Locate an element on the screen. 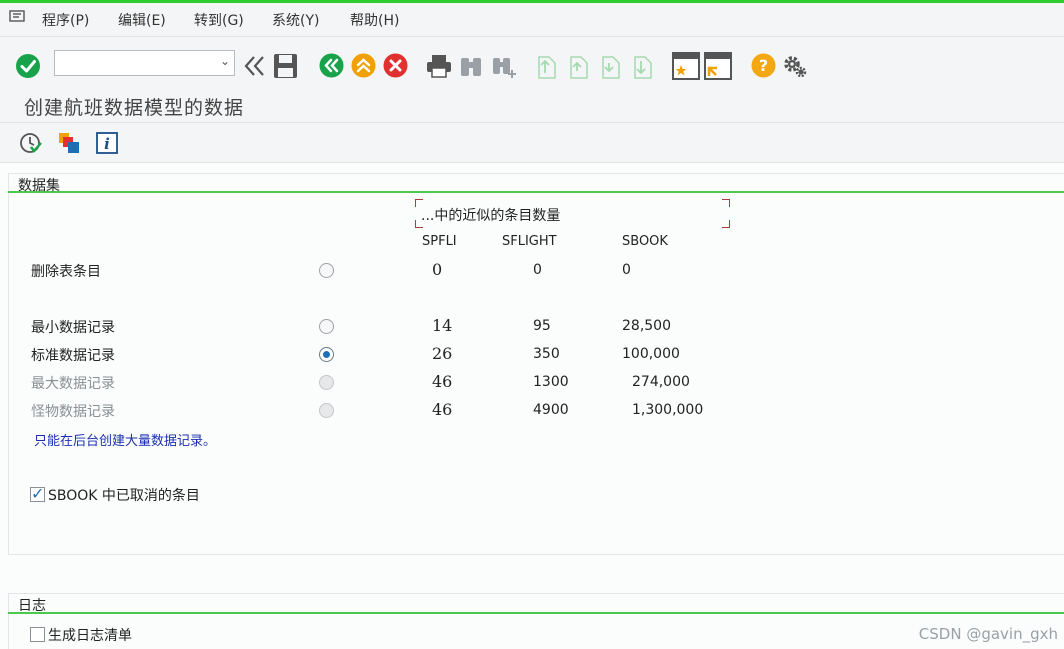 The height and width of the screenshot is (649, 1064). shortcut-icon is located at coordinates (718, 66).